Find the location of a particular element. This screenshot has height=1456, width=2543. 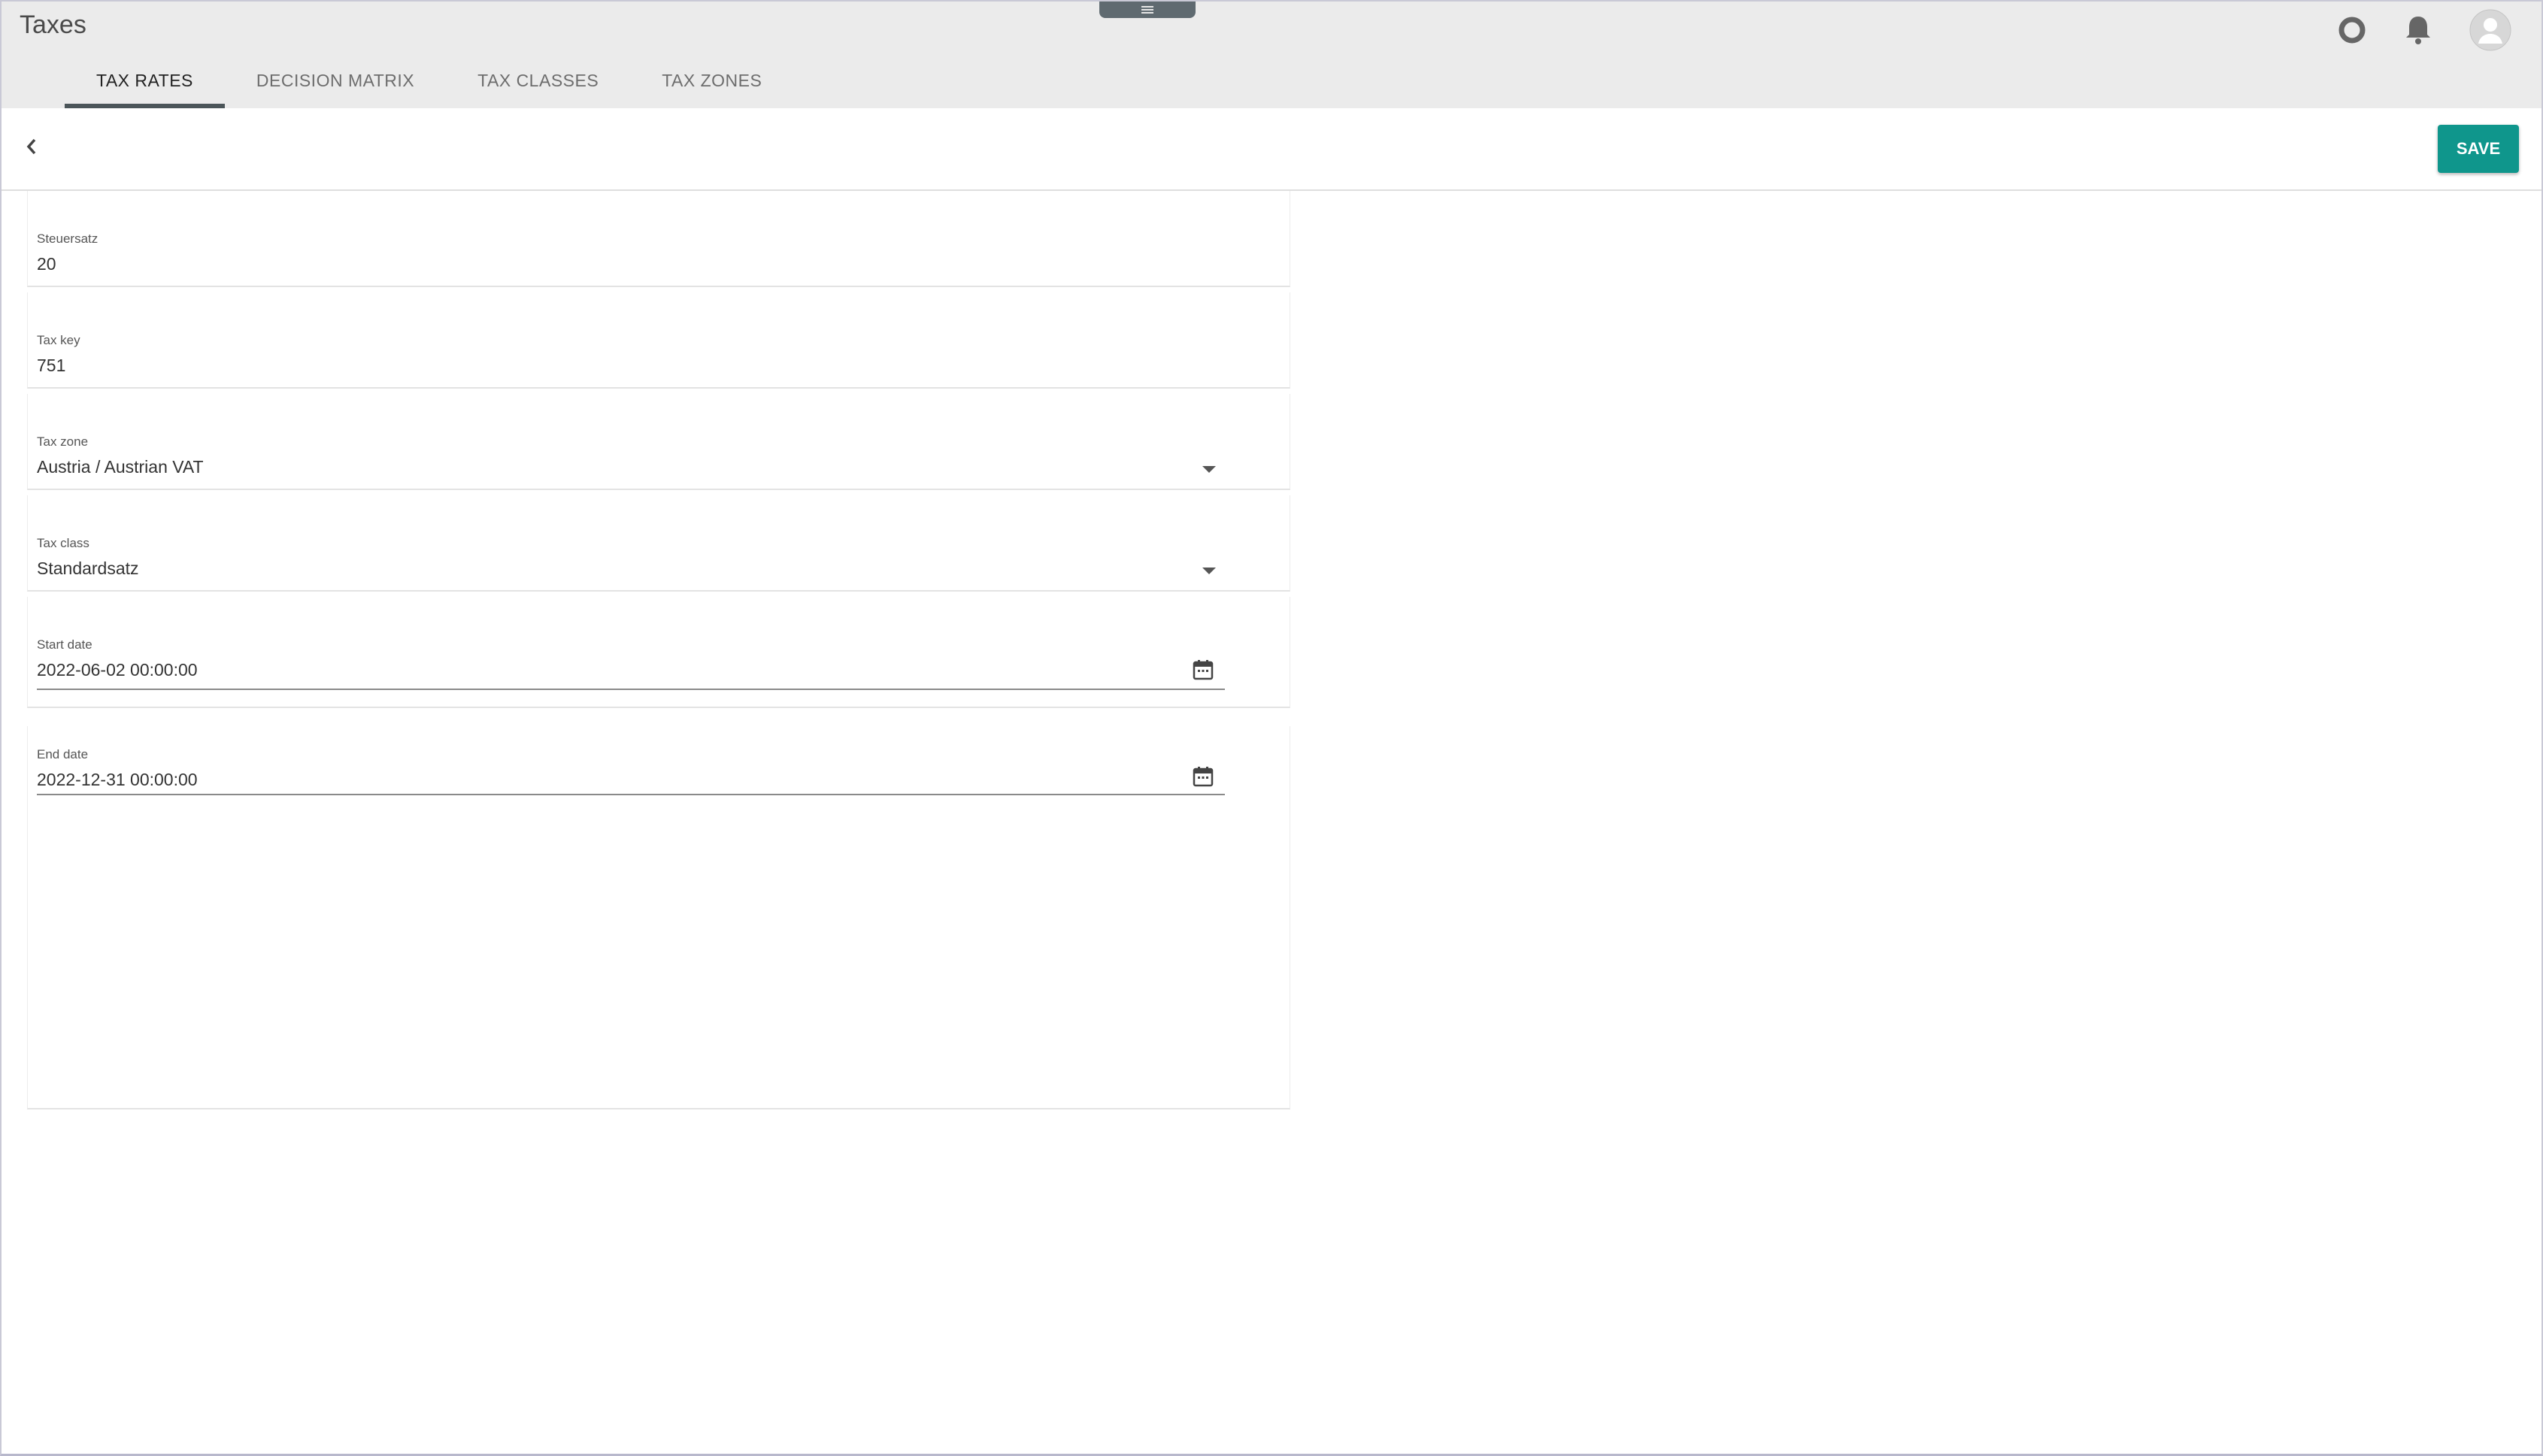

tax-zone-value: Austria / Austrian VAT is located at coordinates (659, 467).